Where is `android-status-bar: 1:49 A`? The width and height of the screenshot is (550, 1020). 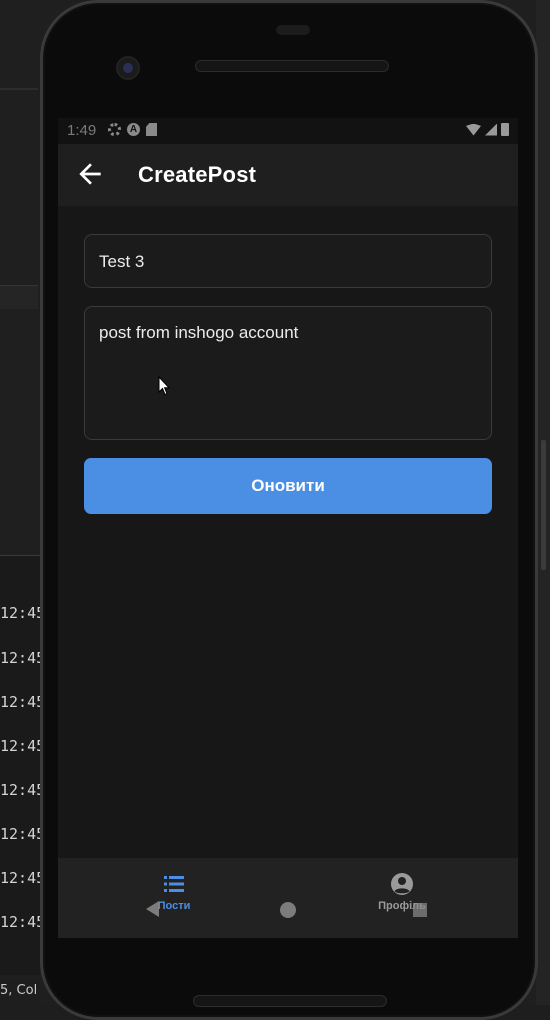 android-status-bar: 1:49 A is located at coordinates (288, 131).